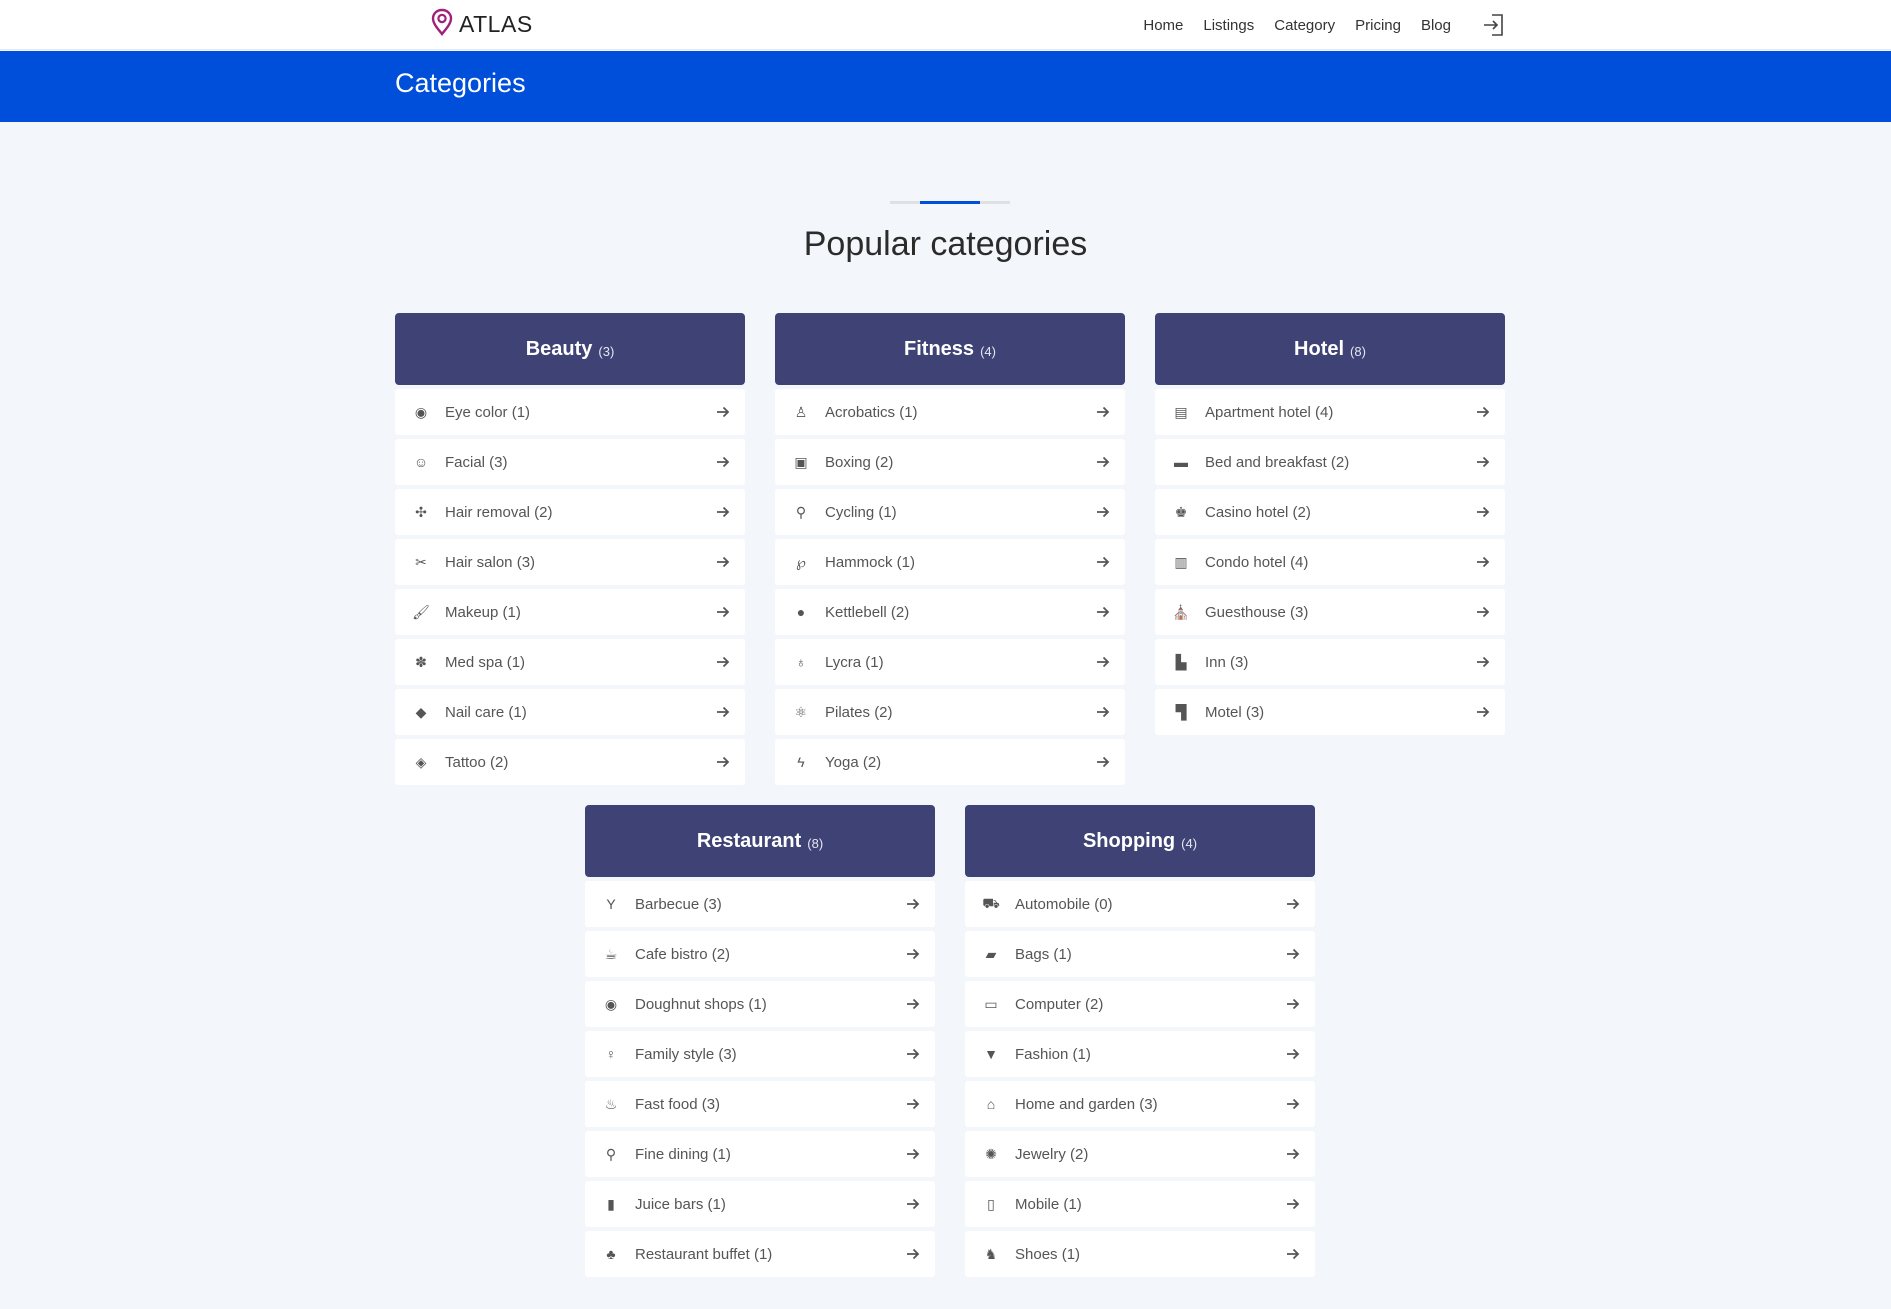  What do you see at coordinates (760, 841) in the screenshot?
I see `category-header-restaurant: Restaurant (8)` at bounding box center [760, 841].